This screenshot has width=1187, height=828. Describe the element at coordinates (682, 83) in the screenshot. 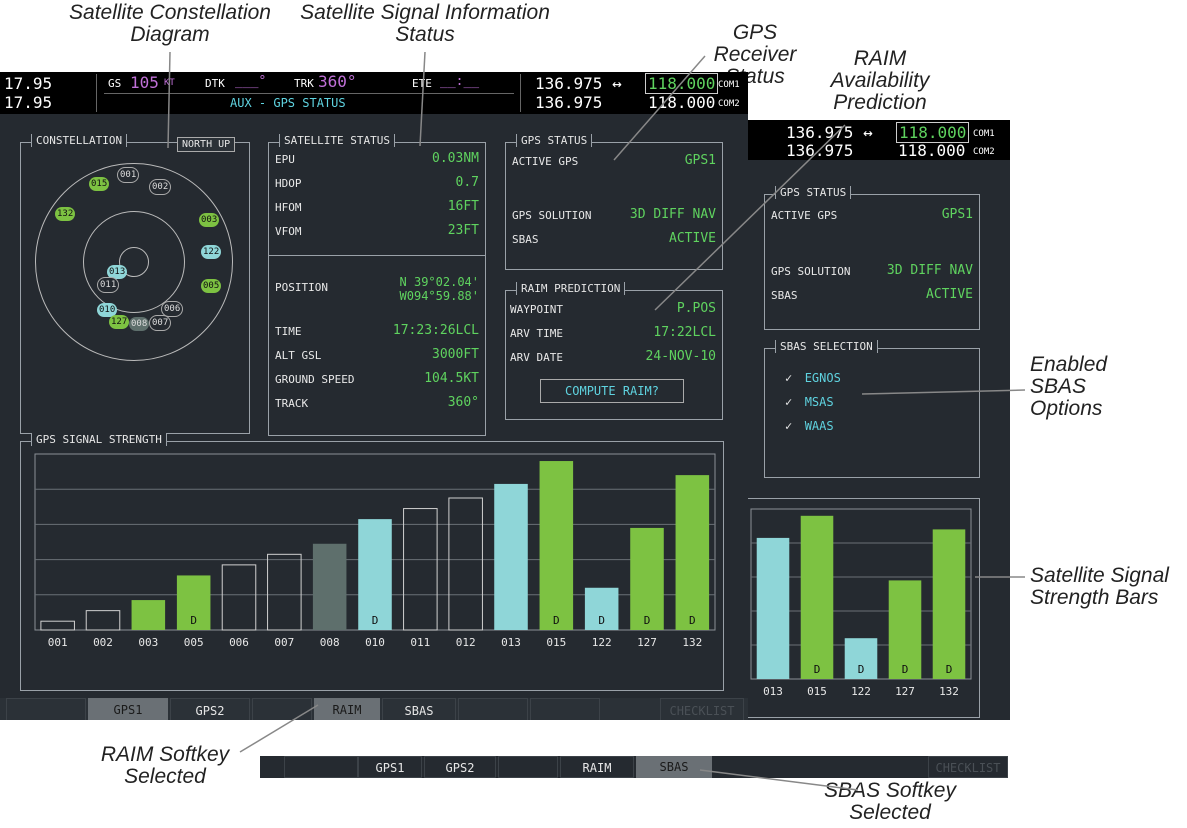

I see `com1-active: 118.000` at that location.